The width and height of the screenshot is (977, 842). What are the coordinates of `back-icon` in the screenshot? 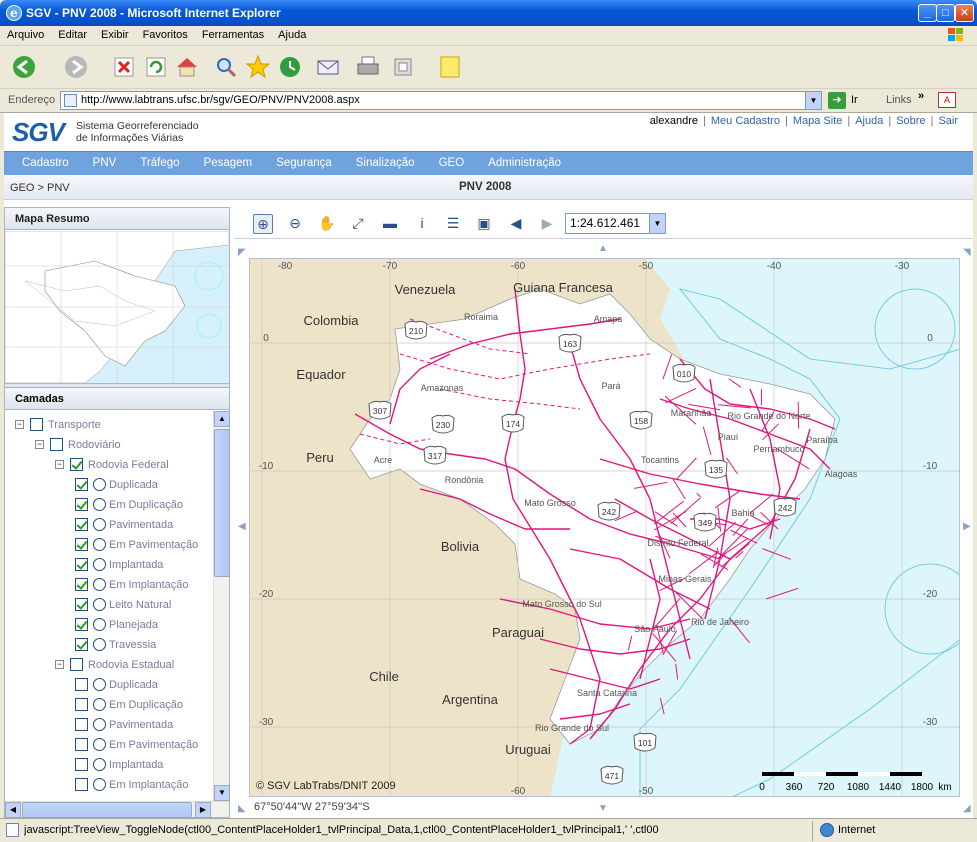 It's located at (24, 67).